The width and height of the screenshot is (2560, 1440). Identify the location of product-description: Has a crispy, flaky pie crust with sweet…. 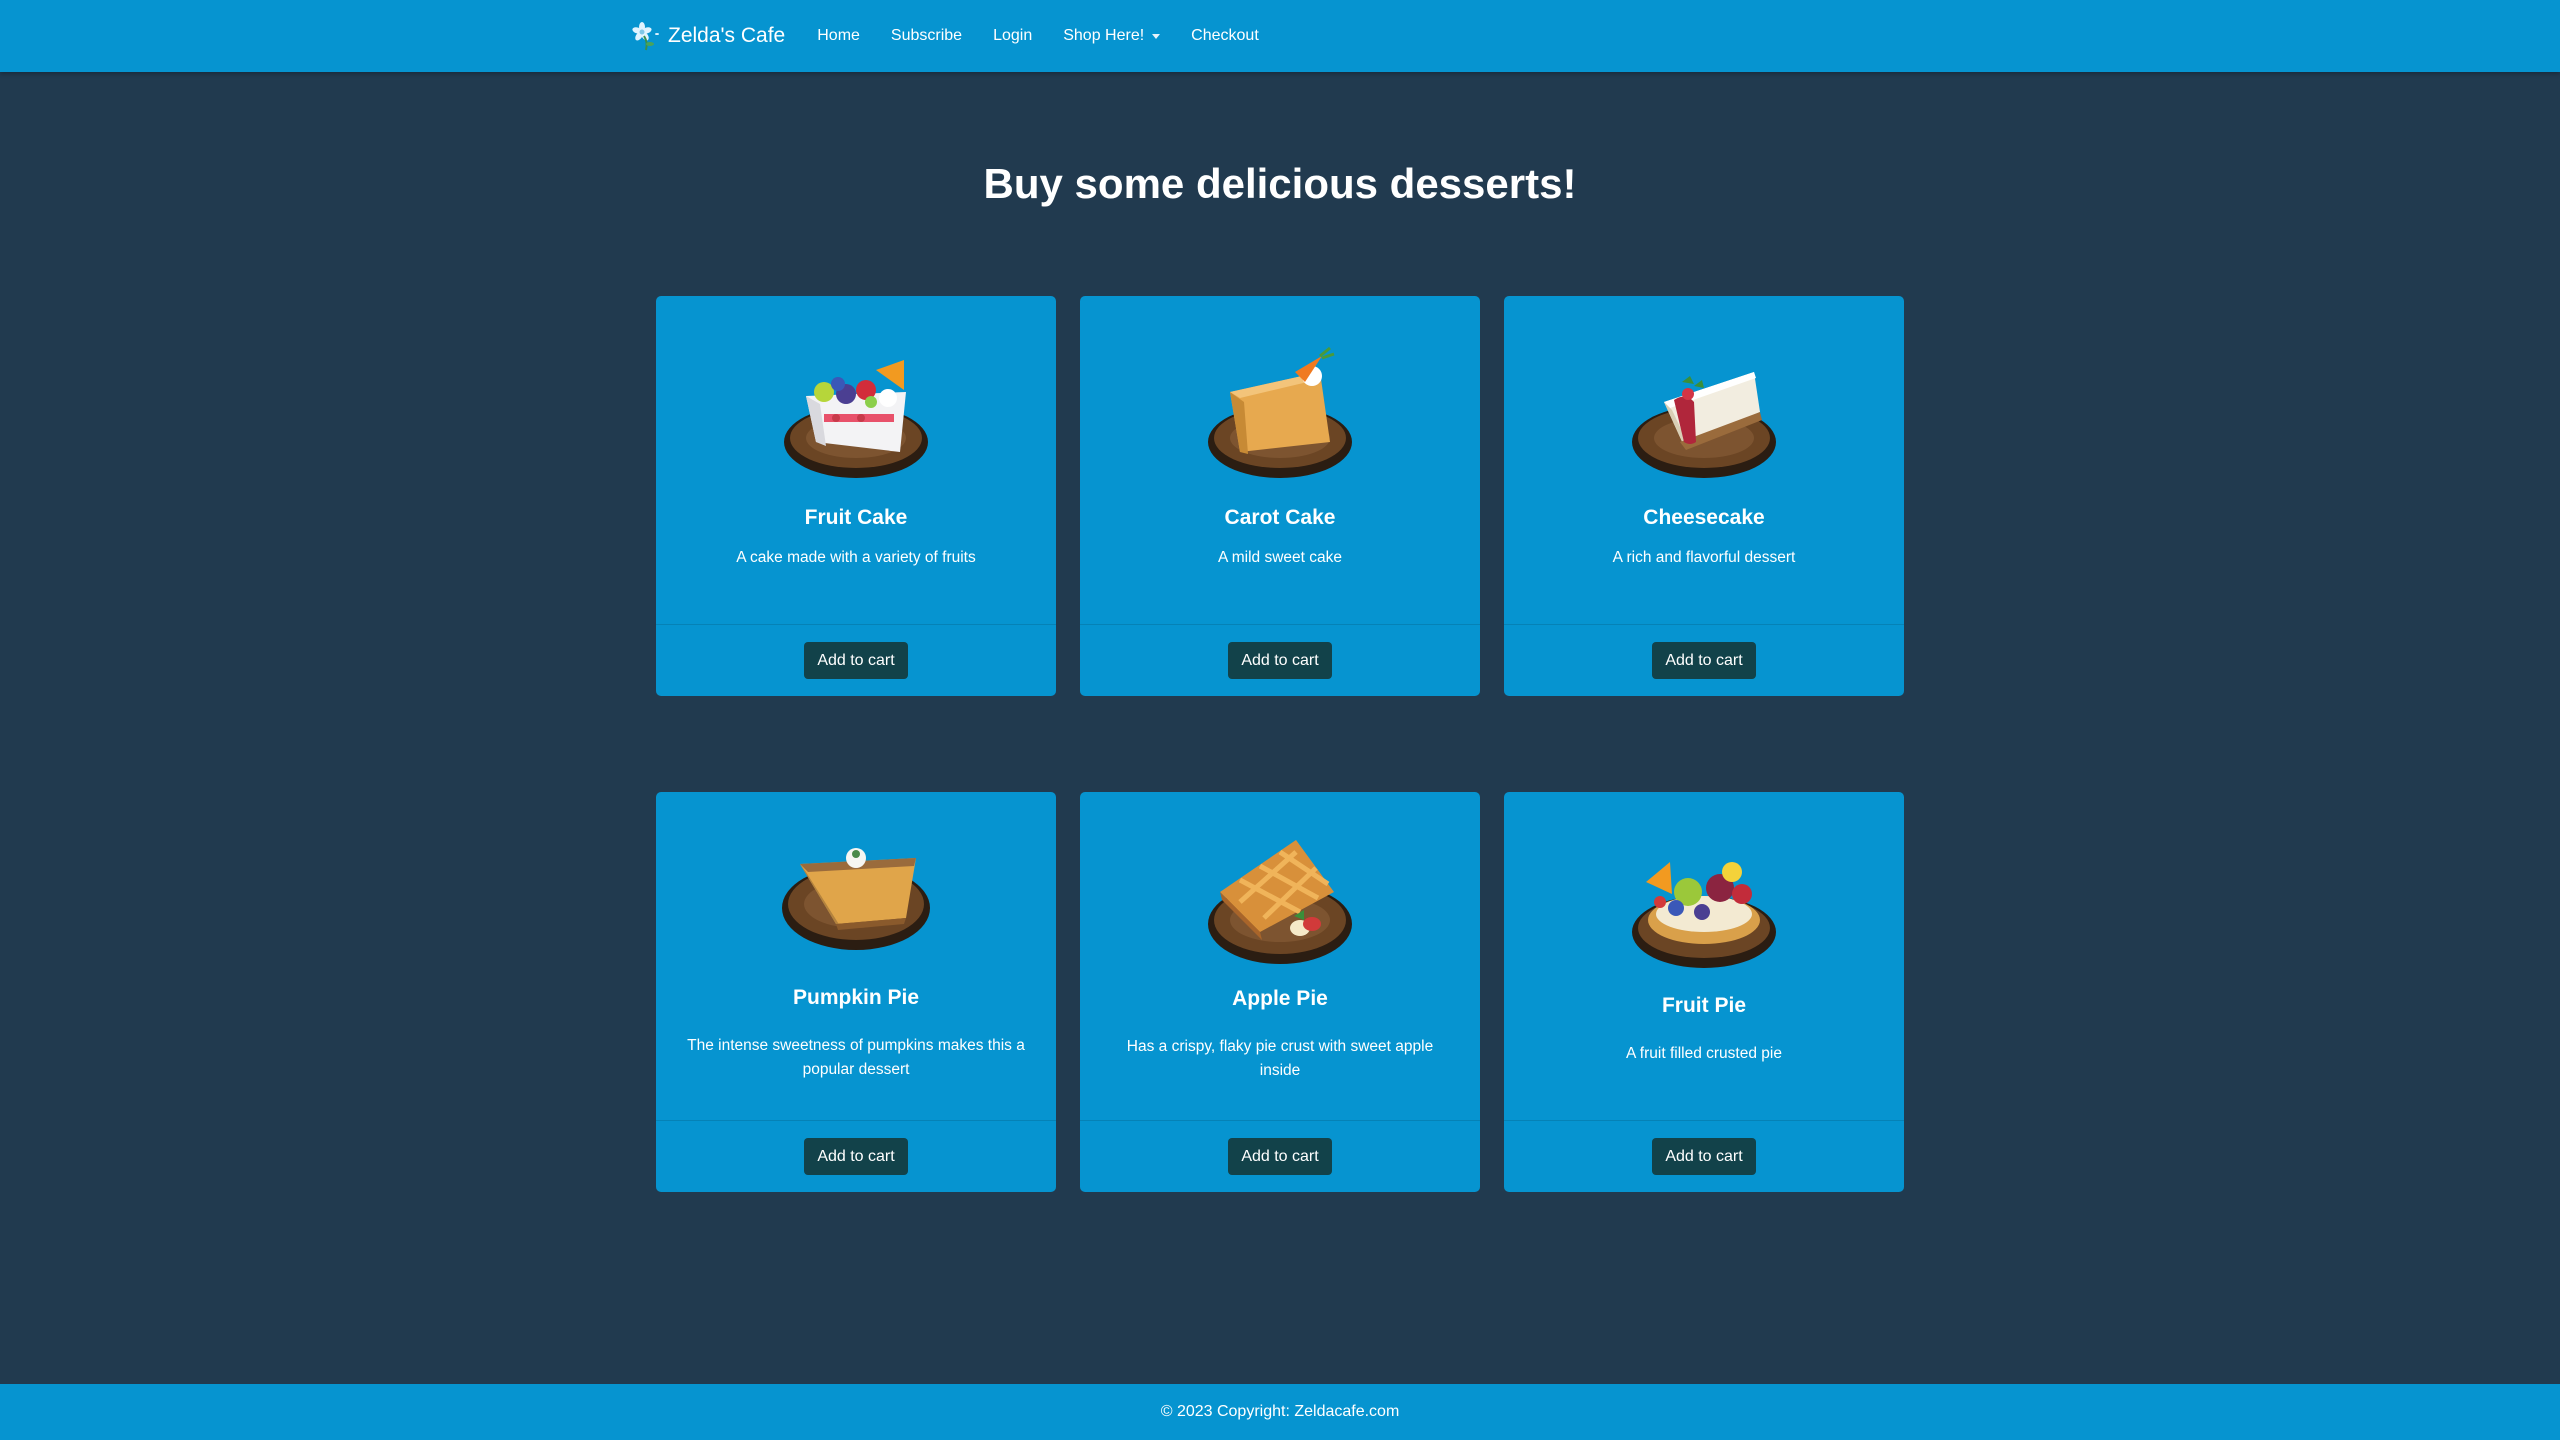
(1280, 1058).